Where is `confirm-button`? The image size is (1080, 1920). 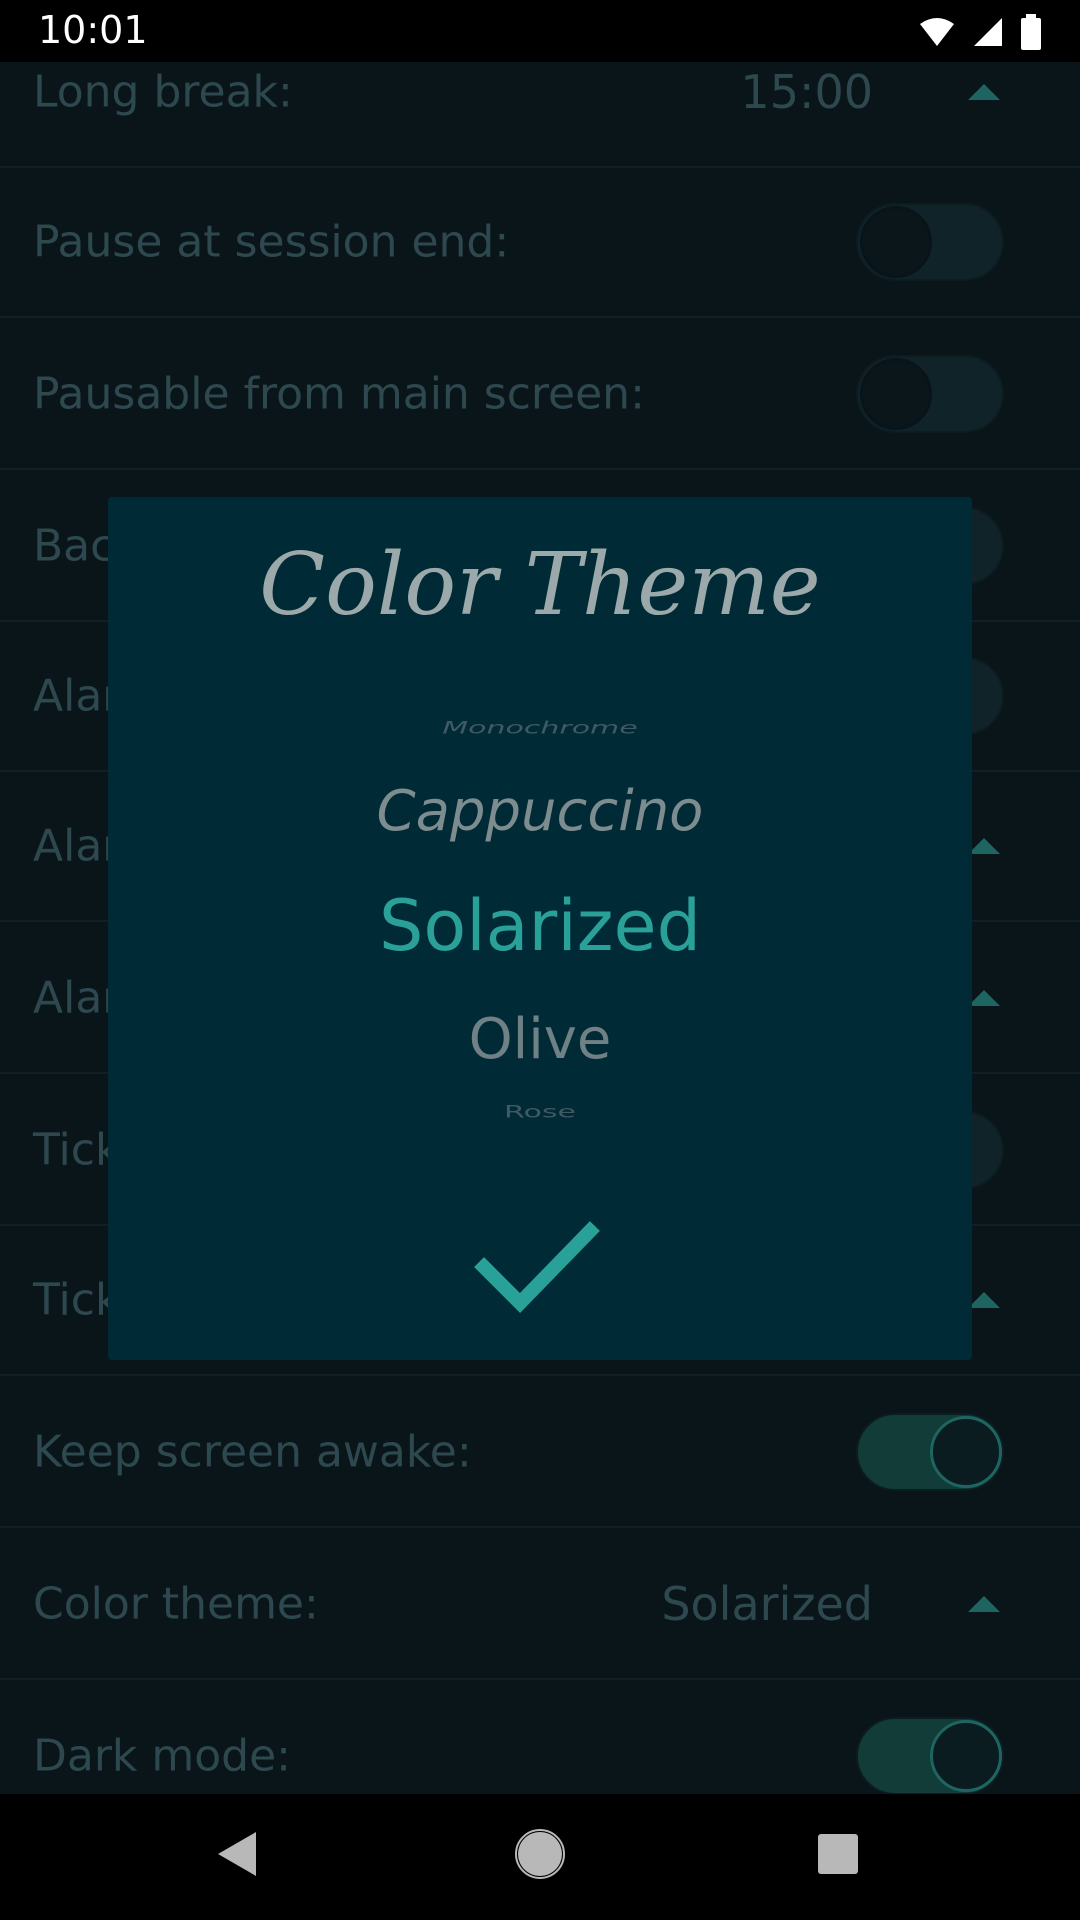
confirm-button is located at coordinates (540, 1260).